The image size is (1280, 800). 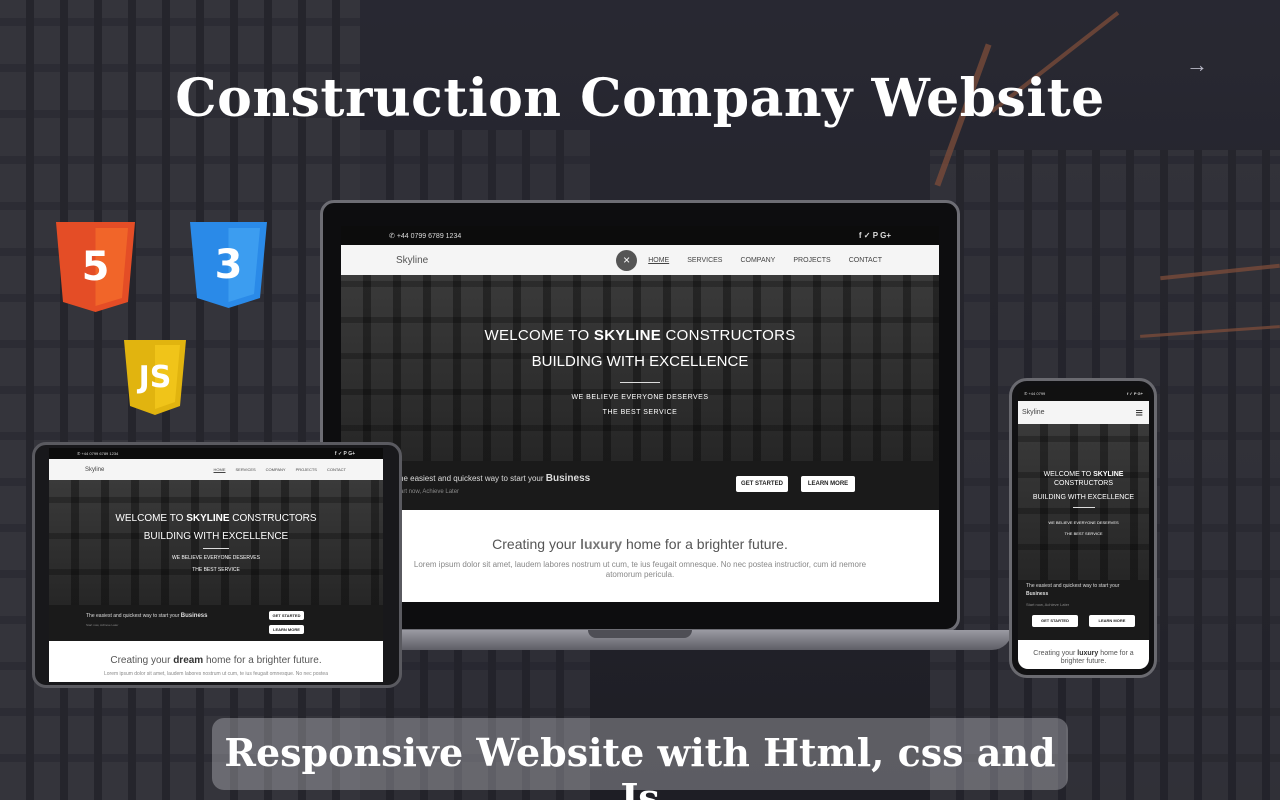 What do you see at coordinates (1083, 412) in the screenshot?
I see `site-navbar: Skyline ≡` at bounding box center [1083, 412].